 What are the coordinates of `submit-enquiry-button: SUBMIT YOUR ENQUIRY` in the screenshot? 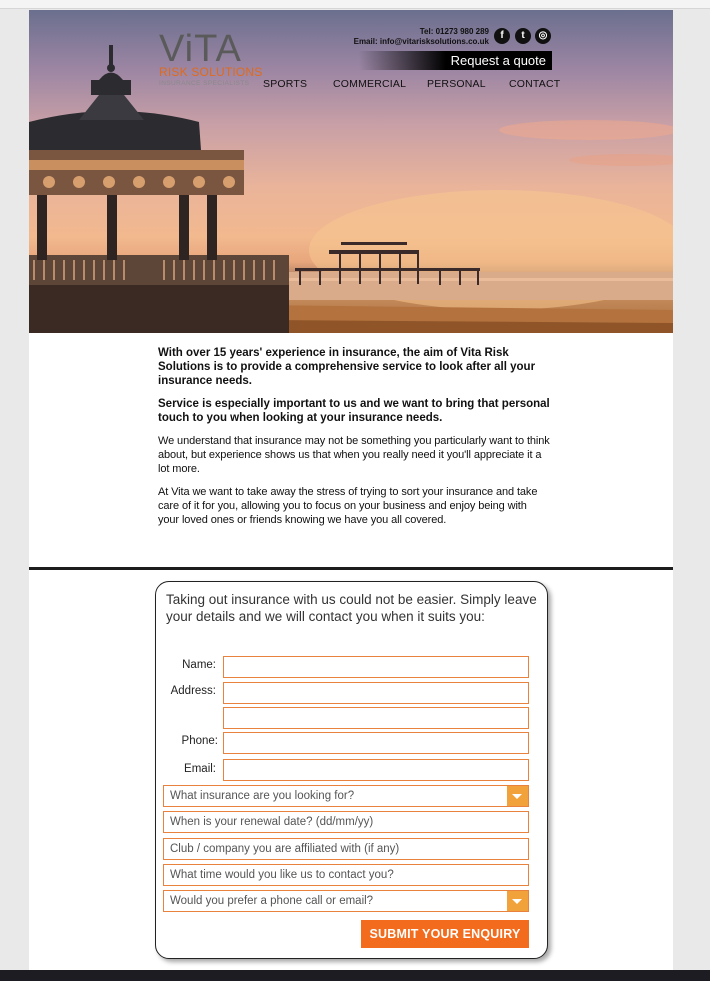 It's located at (445, 934).